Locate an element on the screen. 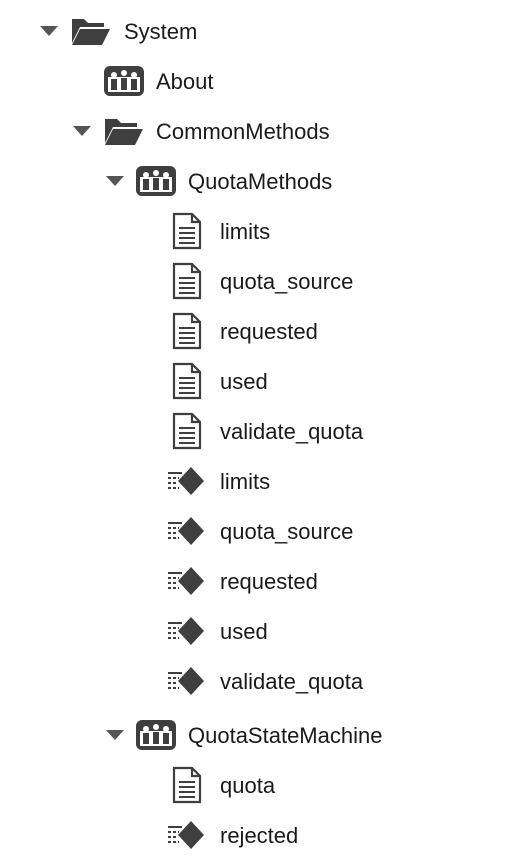 The width and height of the screenshot is (508, 866). tree-node-field: validate_quota is located at coordinates (254, 431).